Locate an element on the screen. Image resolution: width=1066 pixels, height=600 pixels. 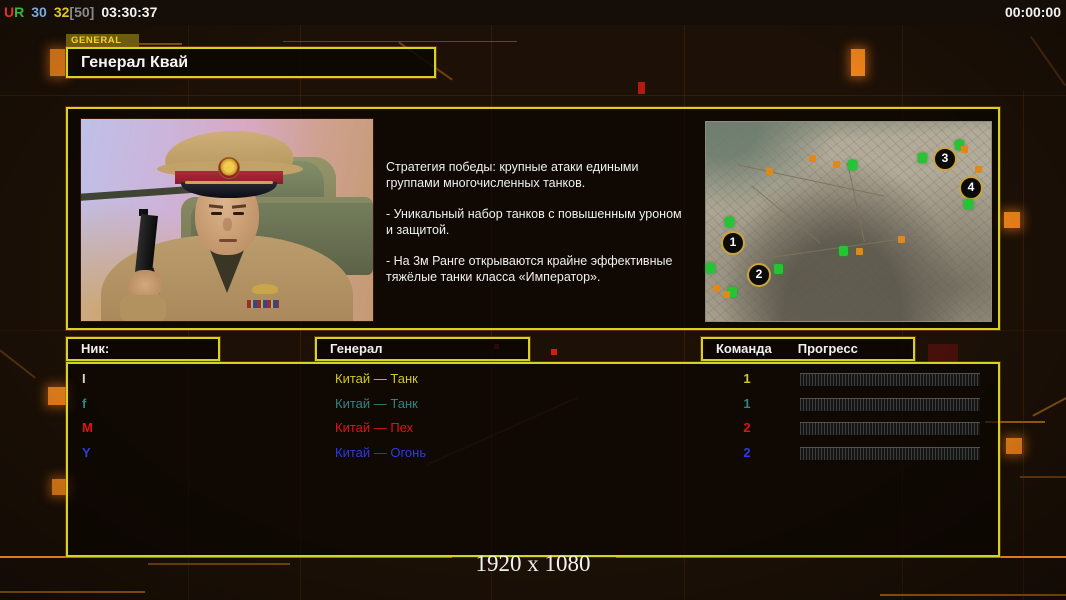
header-progress-label: Прогресс is located at coordinates (827, 348).